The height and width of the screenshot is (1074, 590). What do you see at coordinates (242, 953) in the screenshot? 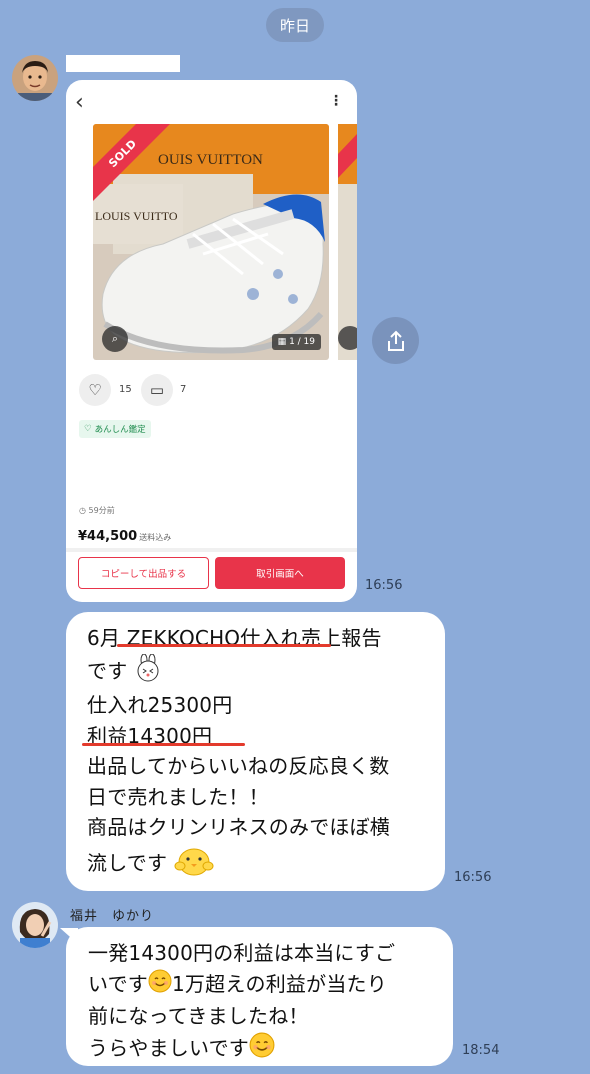
I see `message-line: 一発14300円の利益は本当にすご` at bounding box center [242, 953].